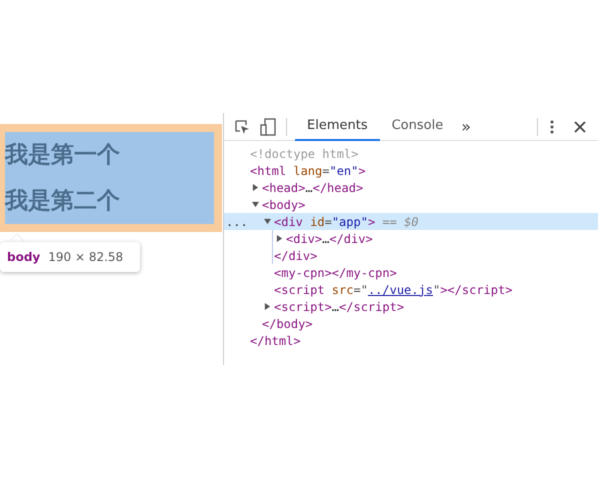  I want to click on code-line: </body>, so click(287, 324).